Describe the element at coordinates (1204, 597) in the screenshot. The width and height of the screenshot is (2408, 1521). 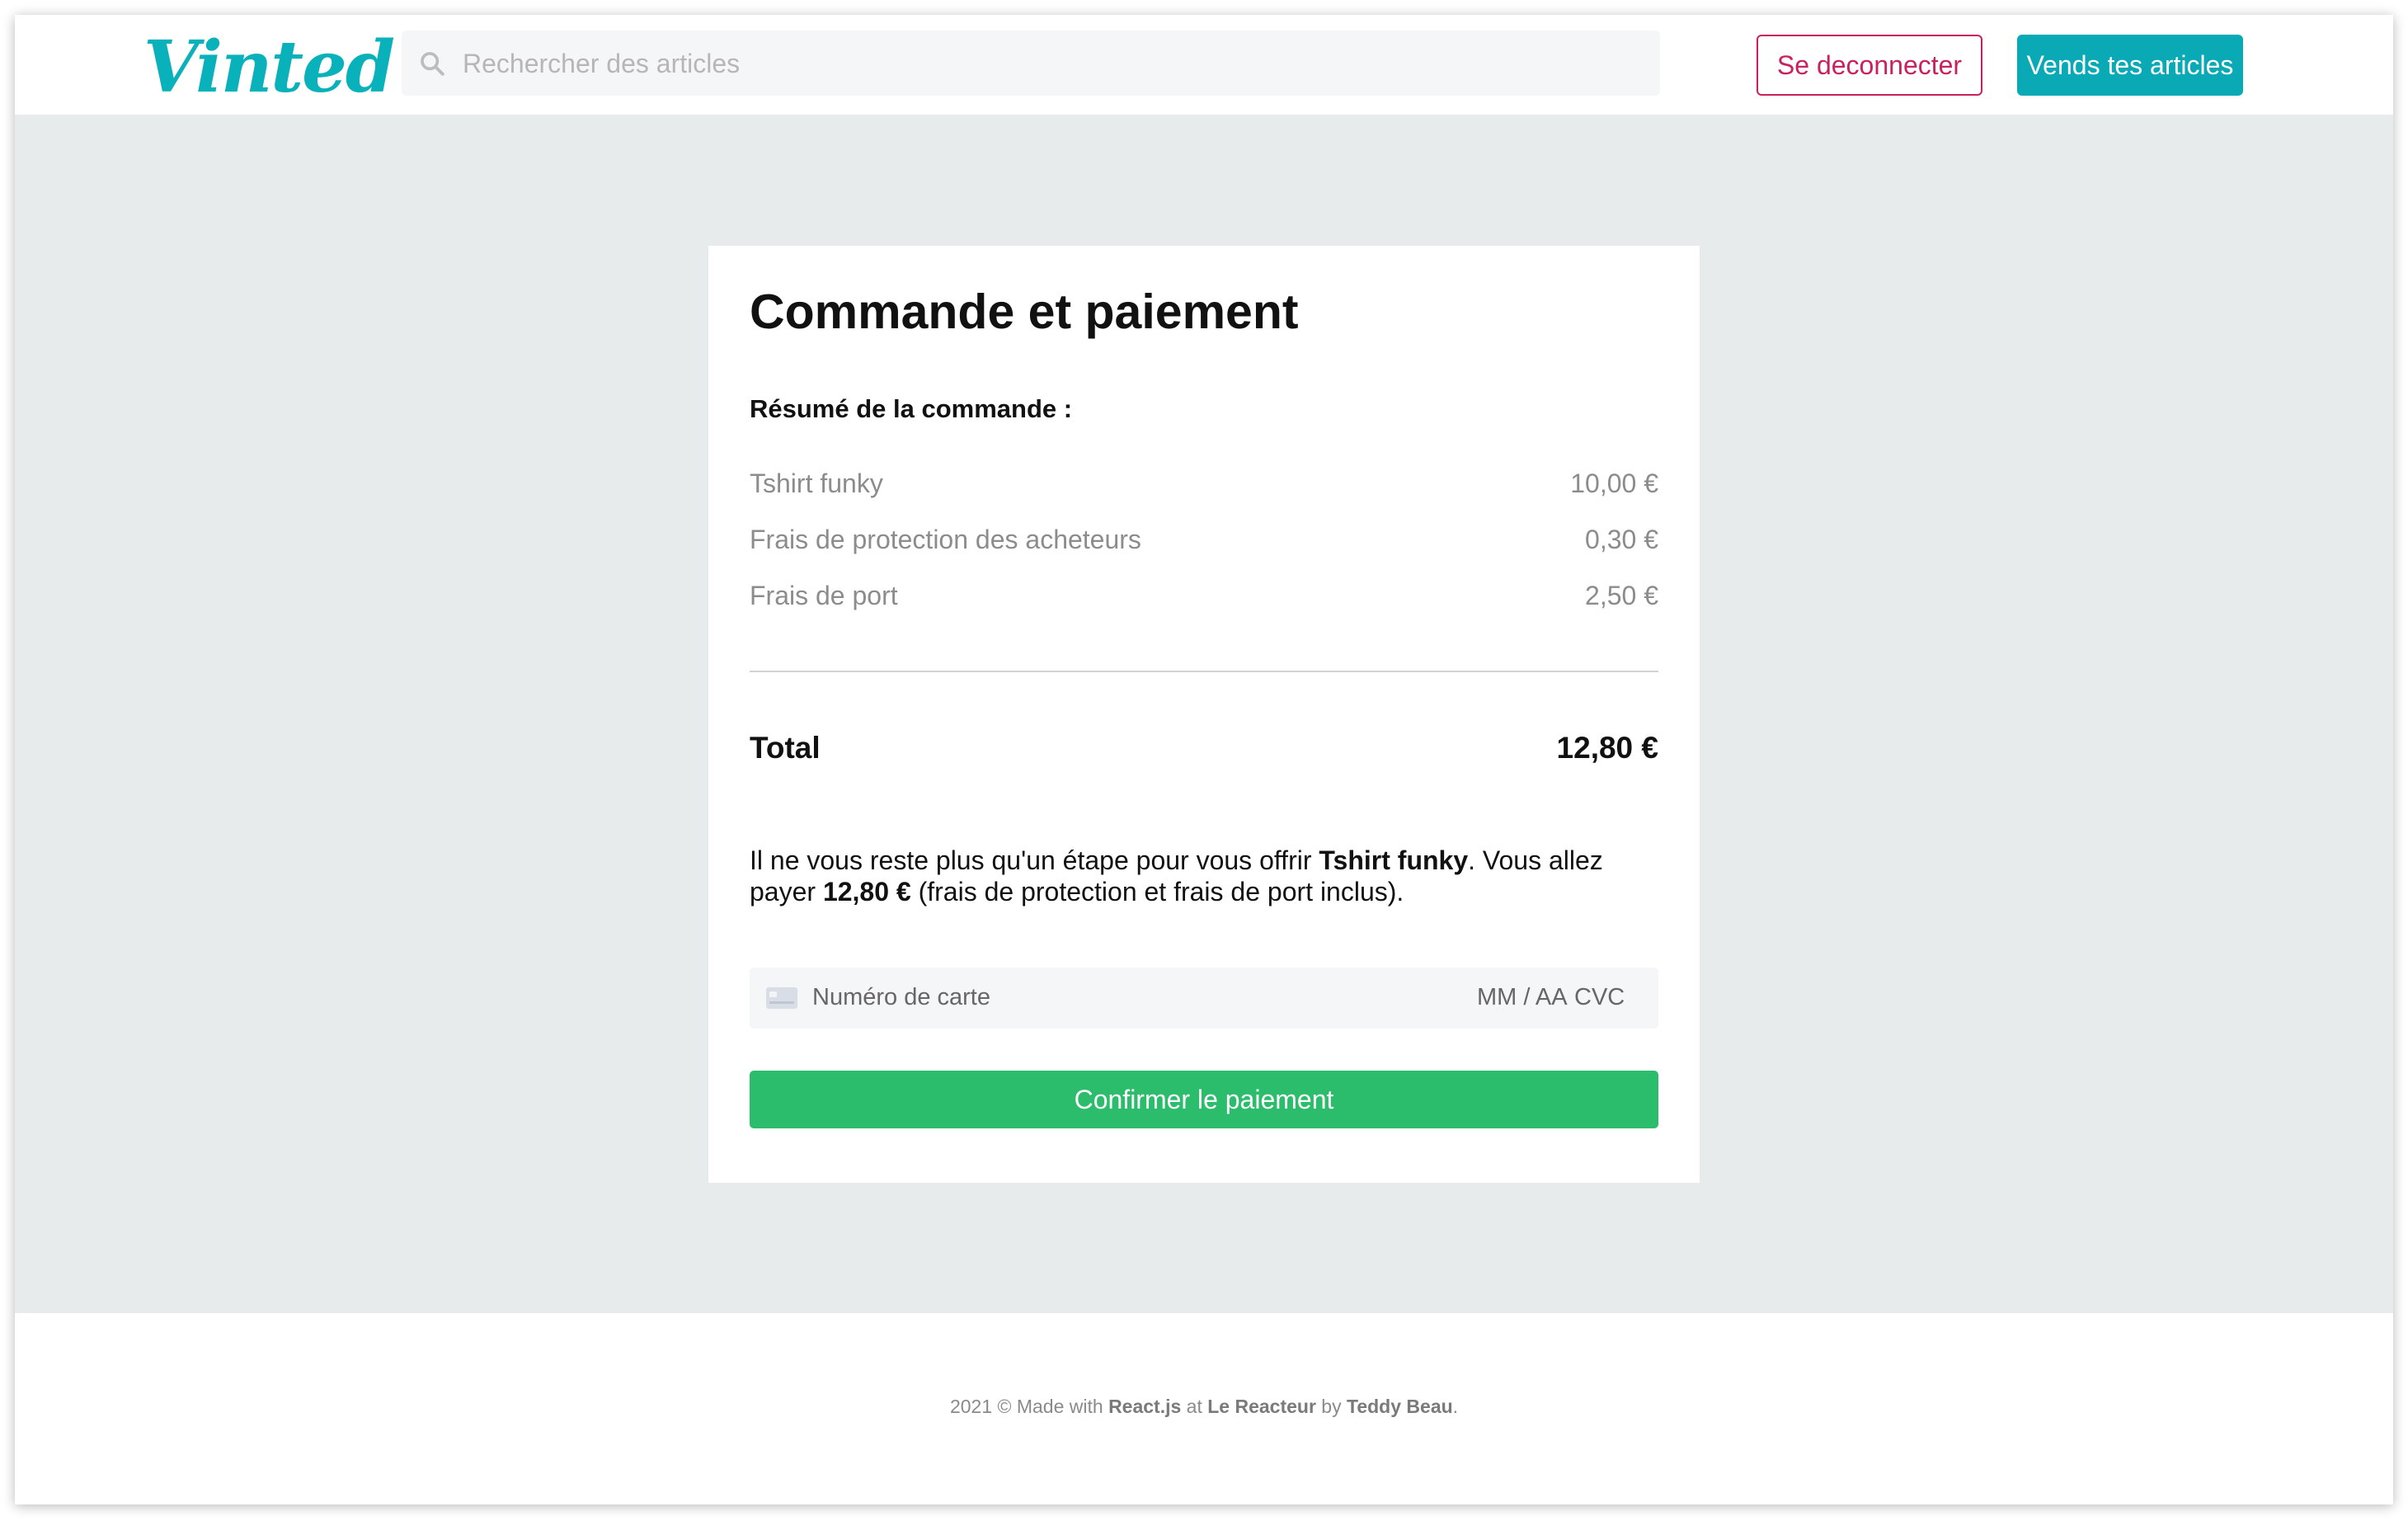
I see `summary-row-shipping: Frais de port 2,50 €` at that location.